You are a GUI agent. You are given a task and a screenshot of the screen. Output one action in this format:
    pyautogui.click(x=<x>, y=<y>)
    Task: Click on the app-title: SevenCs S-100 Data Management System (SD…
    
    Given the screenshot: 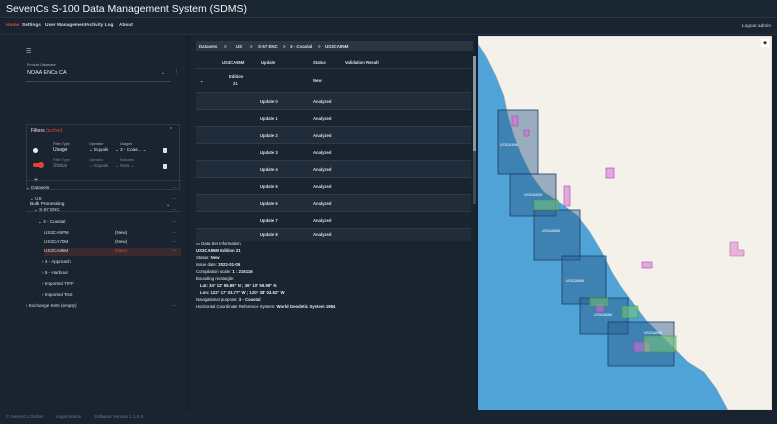 What is the action you would take?
    pyautogui.click(x=127, y=9)
    